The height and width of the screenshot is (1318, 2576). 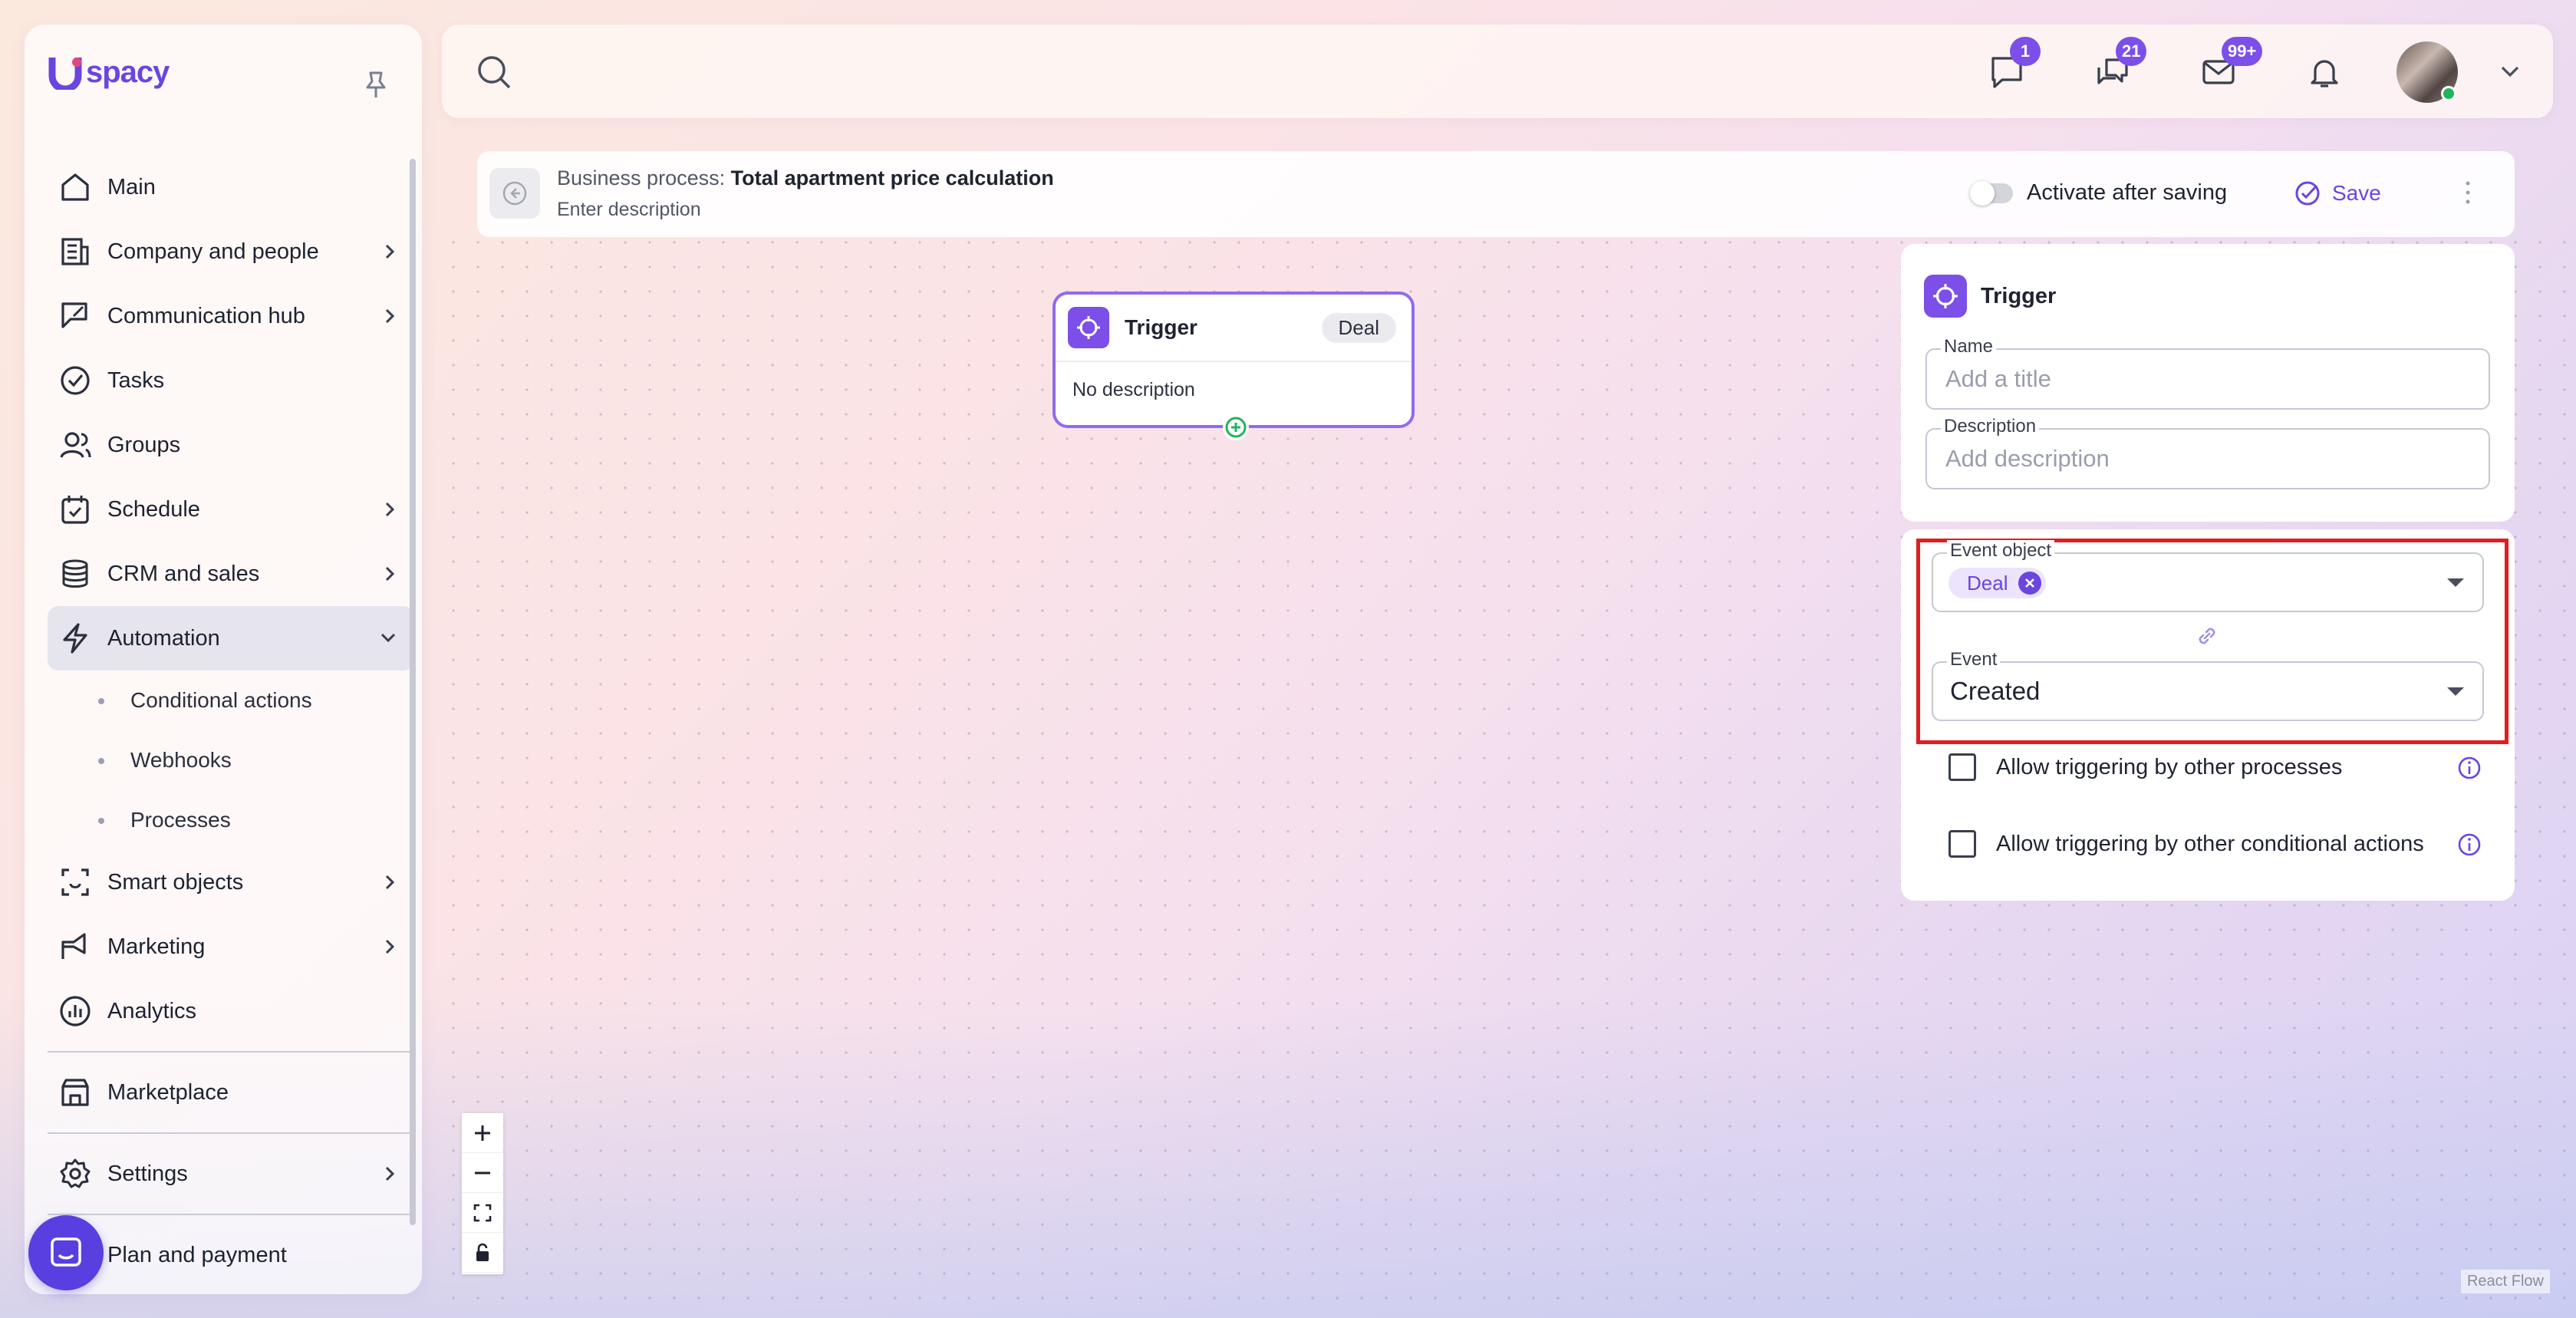 I want to click on description-label: Description, so click(x=1990, y=426).